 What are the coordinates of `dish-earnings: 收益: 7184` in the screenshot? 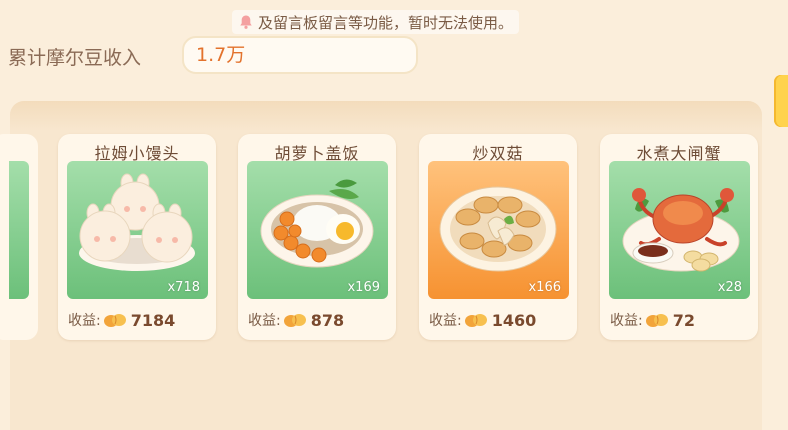 It's located at (121, 320).